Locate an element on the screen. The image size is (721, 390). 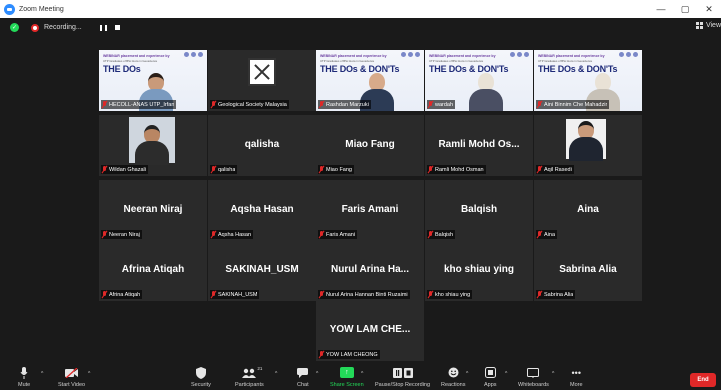
video-options-chevron-icon: ^ is located at coordinates (89, 374).